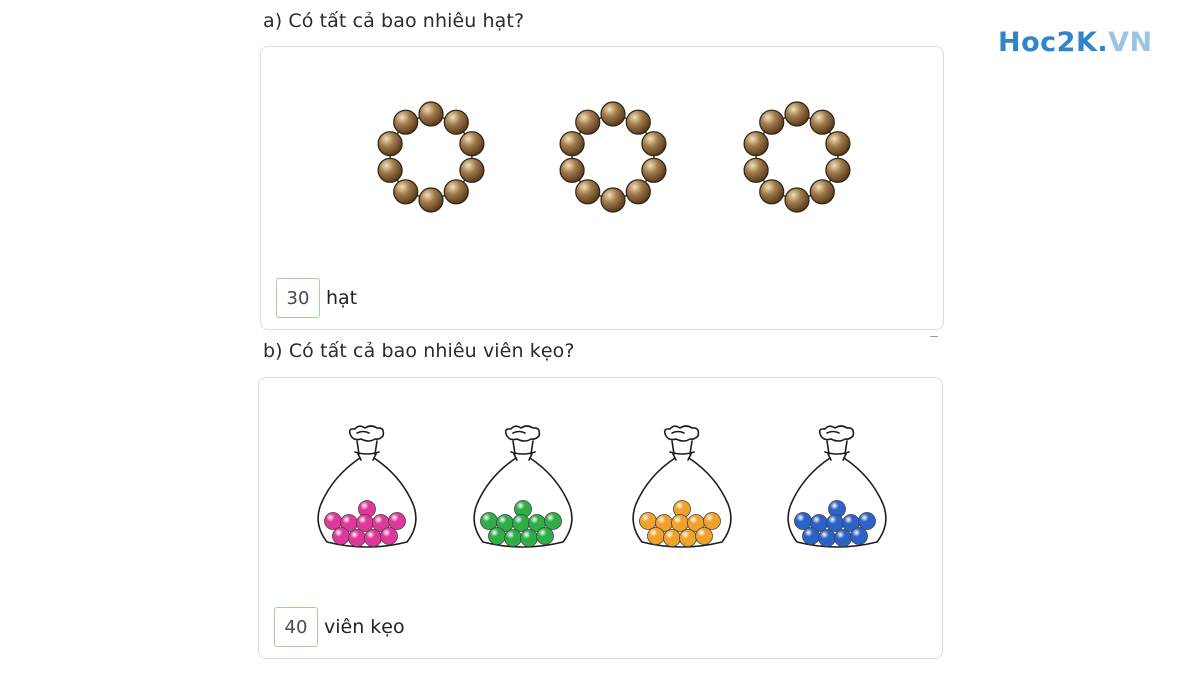  I want to click on site-logo: Hoc2K.VN, so click(1075, 42).